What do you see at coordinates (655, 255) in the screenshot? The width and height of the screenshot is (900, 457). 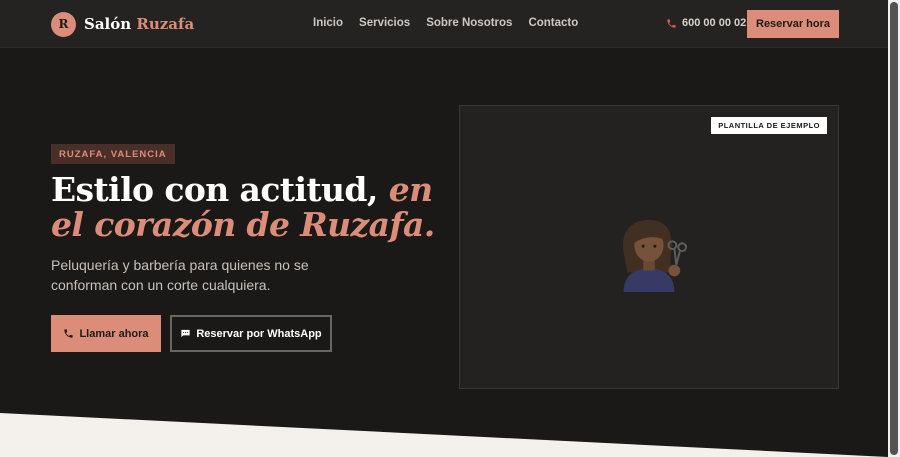 I see `hairdresser-icon` at bounding box center [655, 255].